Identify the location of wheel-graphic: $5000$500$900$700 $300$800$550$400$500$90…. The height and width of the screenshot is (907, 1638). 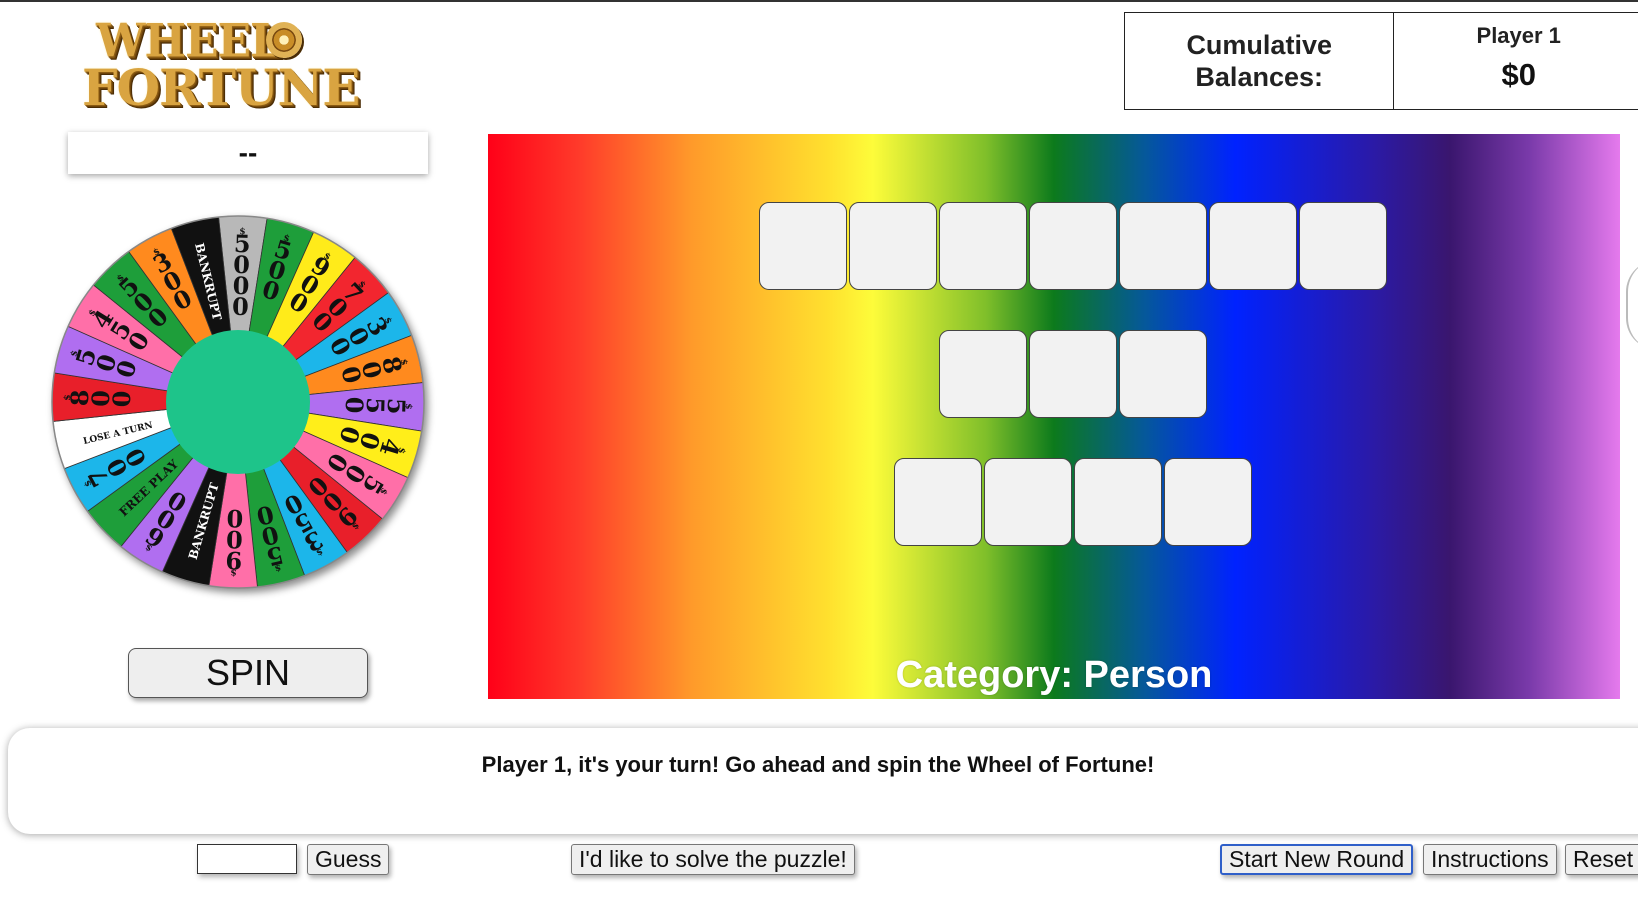
(238, 402).